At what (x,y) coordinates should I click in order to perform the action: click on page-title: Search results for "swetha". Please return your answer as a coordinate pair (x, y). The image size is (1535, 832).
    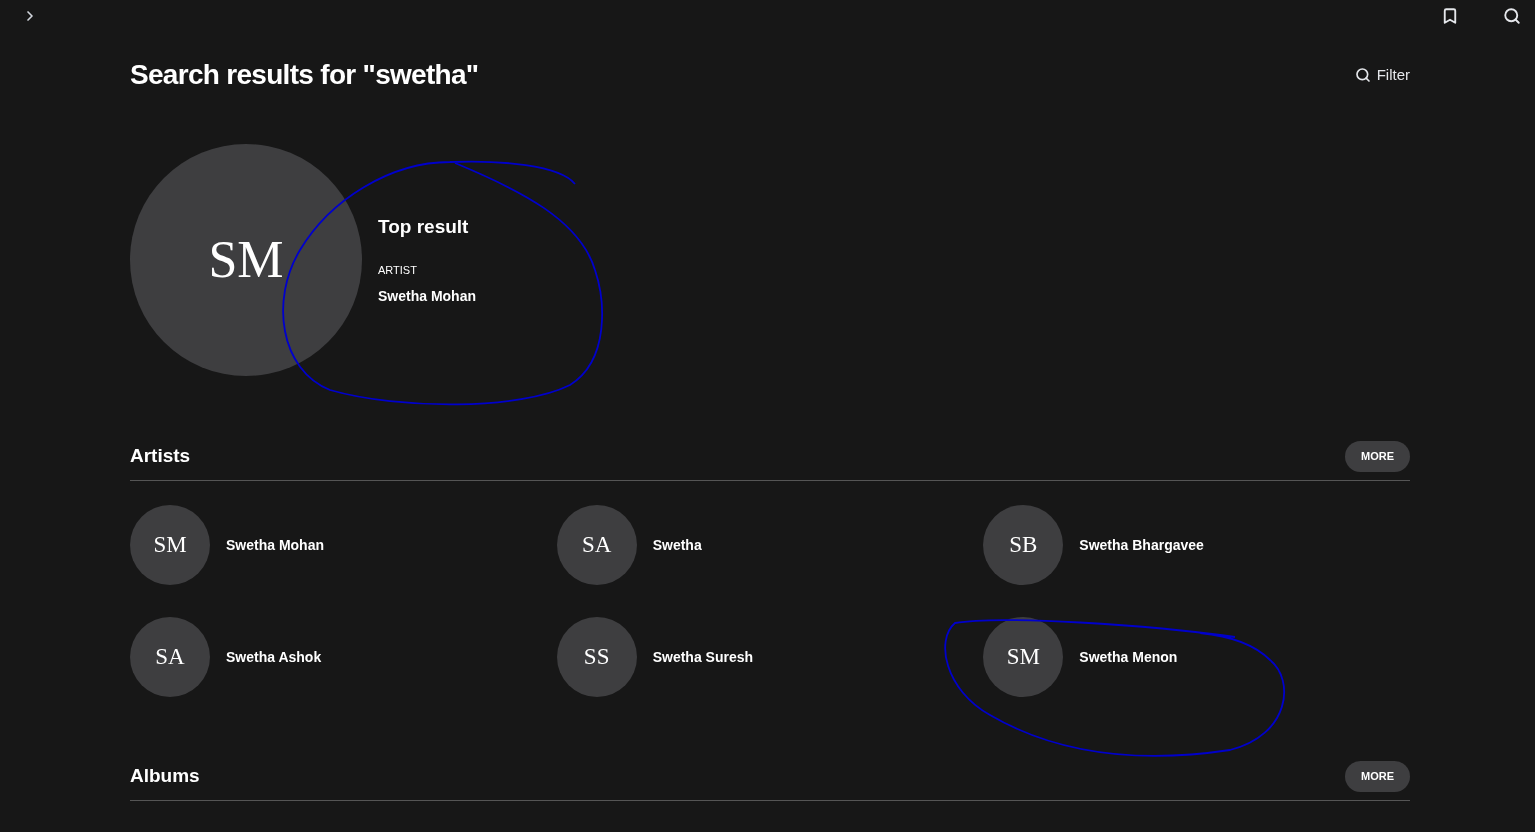
    Looking at the image, I should click on (304, 75).